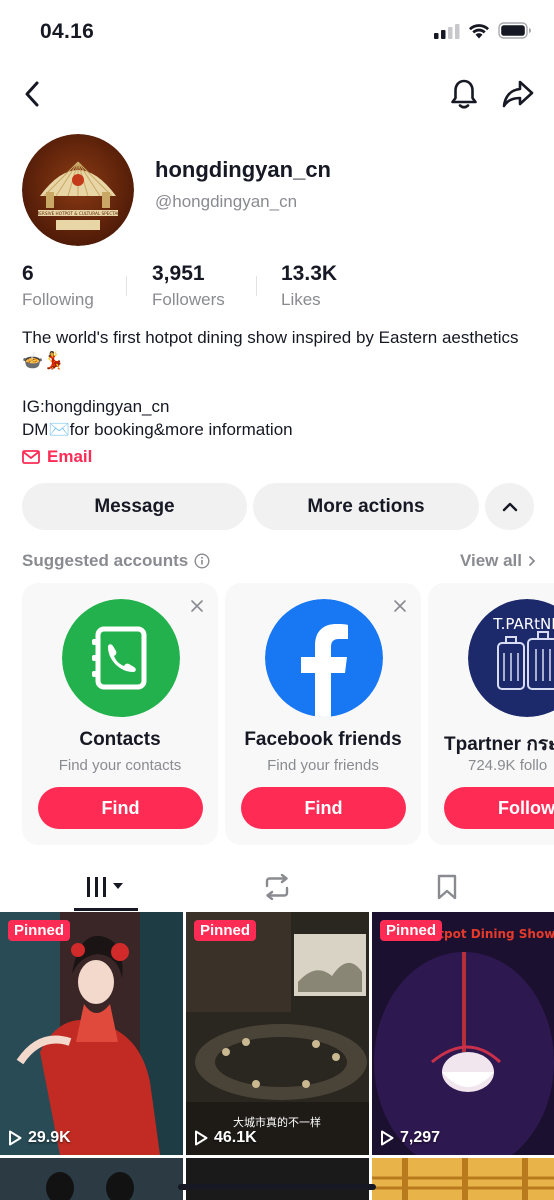 The image size is (554, 1200). I want to click on video-views: 29.9K, so click(39, 1138).